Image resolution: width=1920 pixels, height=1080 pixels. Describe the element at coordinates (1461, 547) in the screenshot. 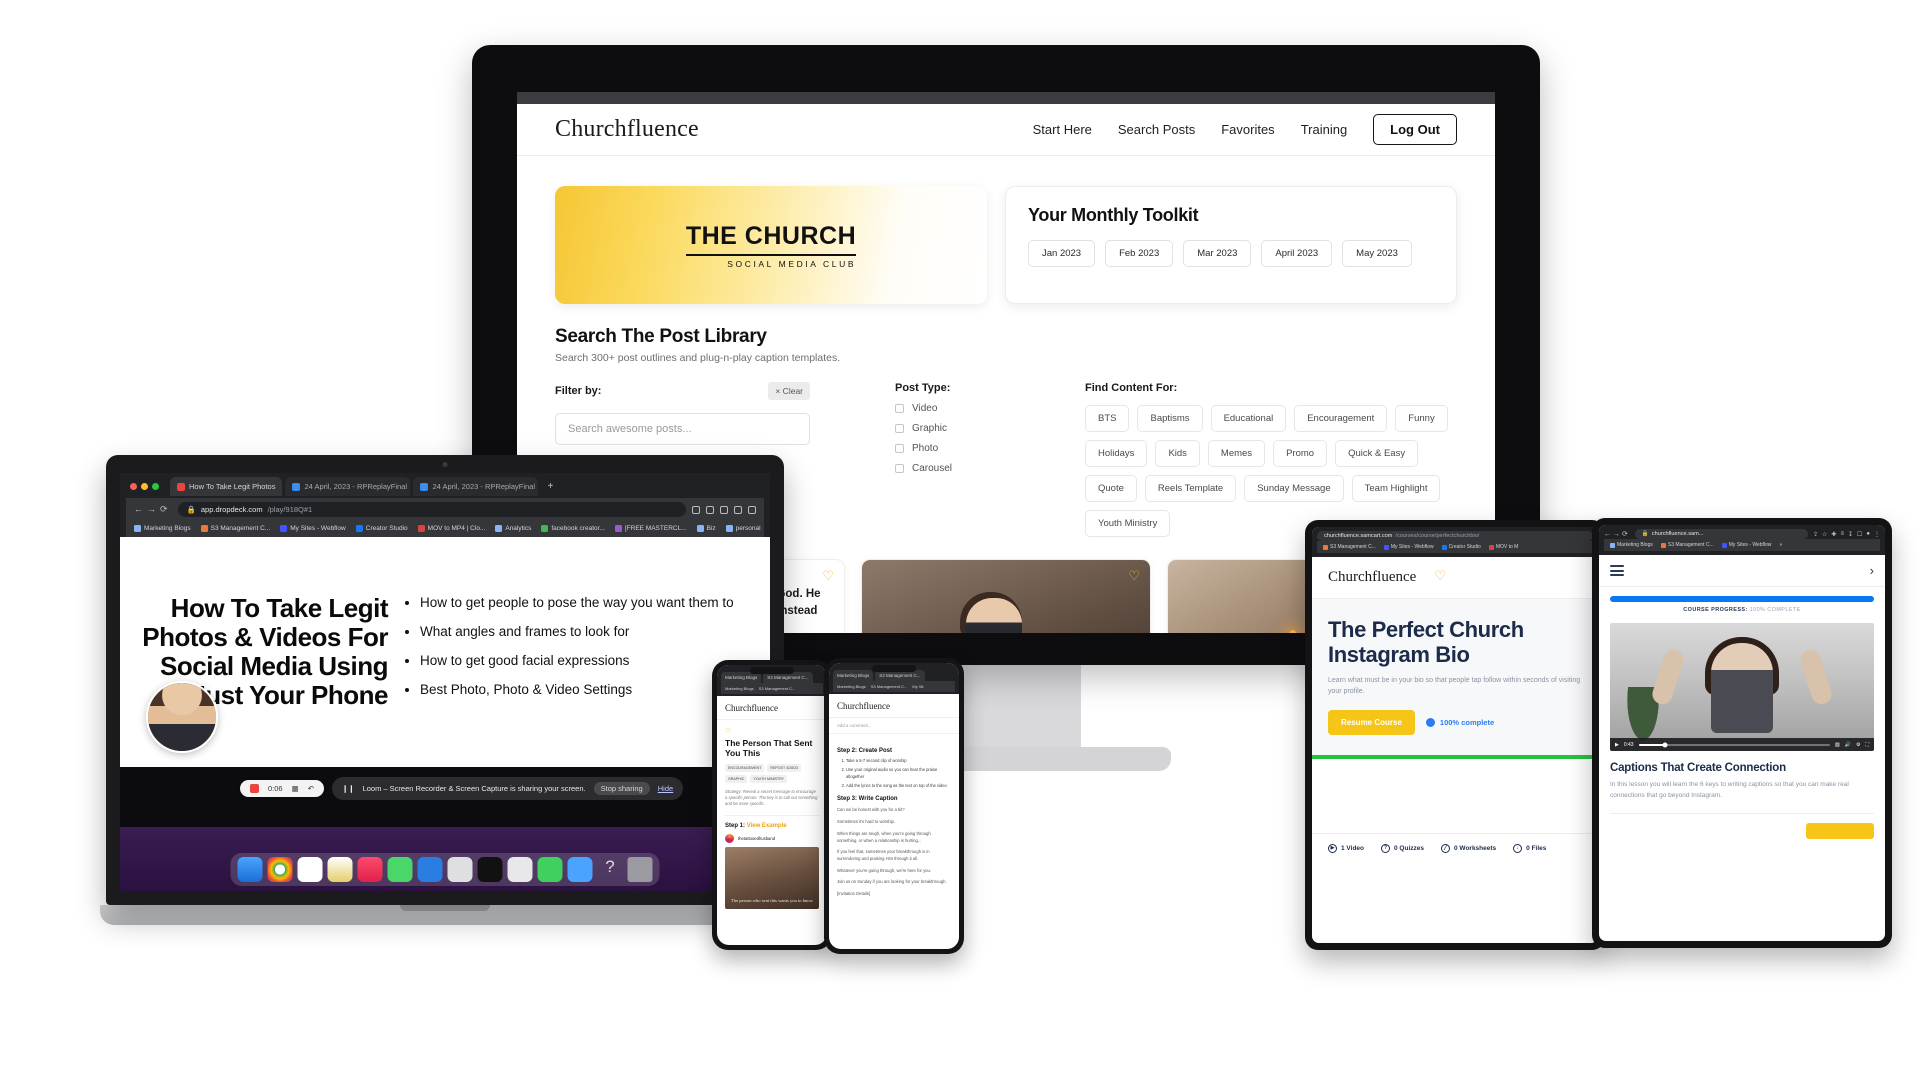

I see `tablet-bookmark-creator-studio: Creator Studio` at that location.